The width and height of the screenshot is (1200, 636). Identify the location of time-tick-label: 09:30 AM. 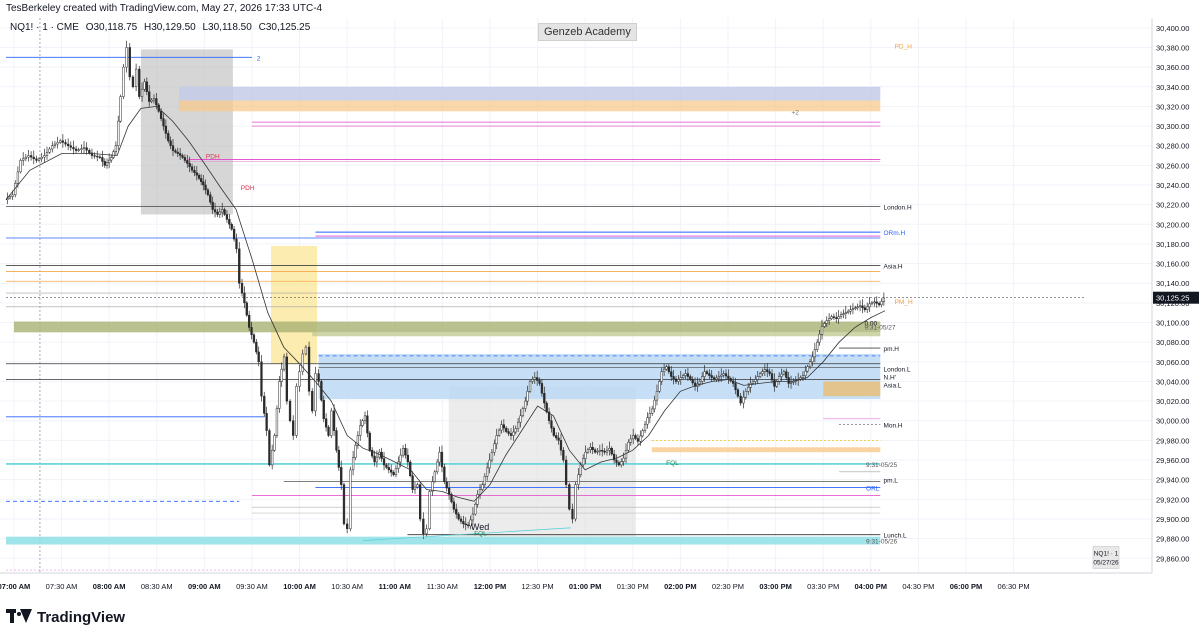
(252, 586).